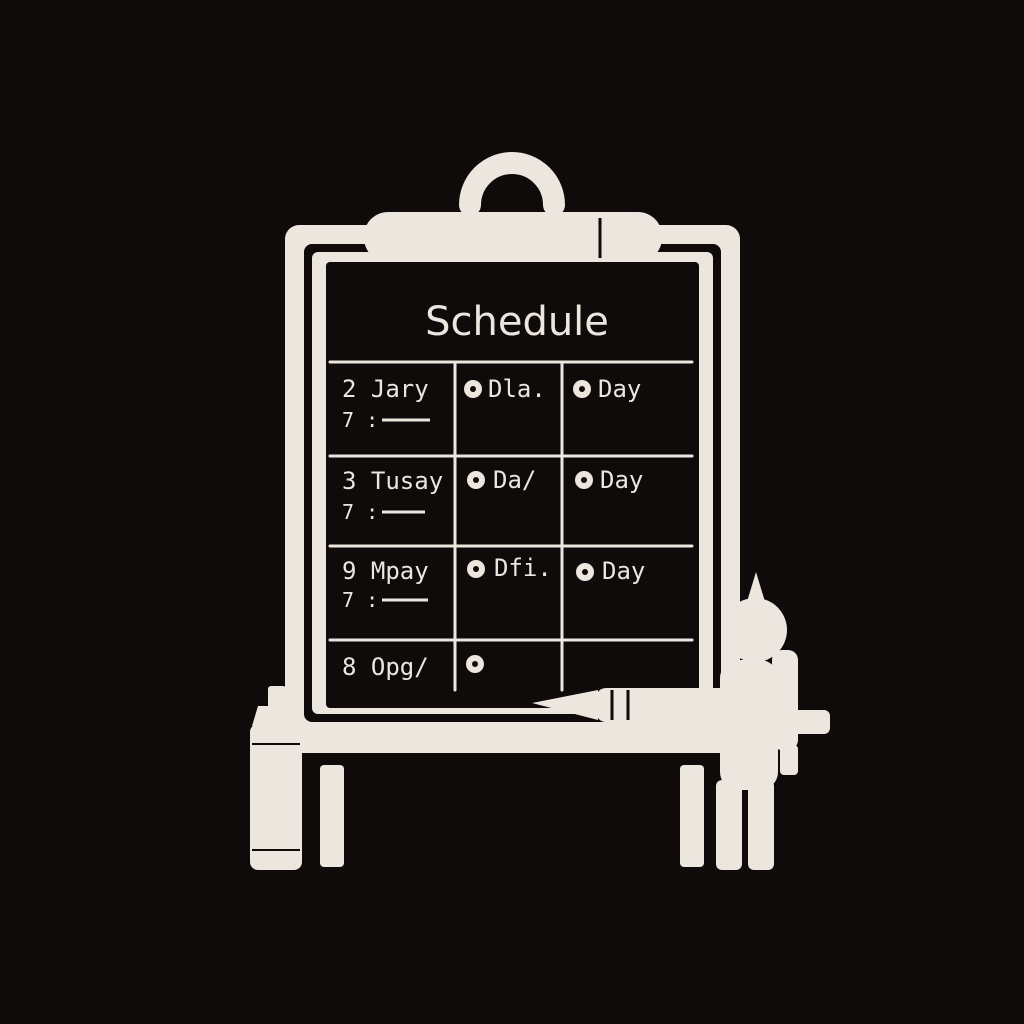 This screenshot has width=1024, height=1024. Describe the element at coordinates (360, 600) in the screenshot. I see `row-3-sub: 7 :` at that location.